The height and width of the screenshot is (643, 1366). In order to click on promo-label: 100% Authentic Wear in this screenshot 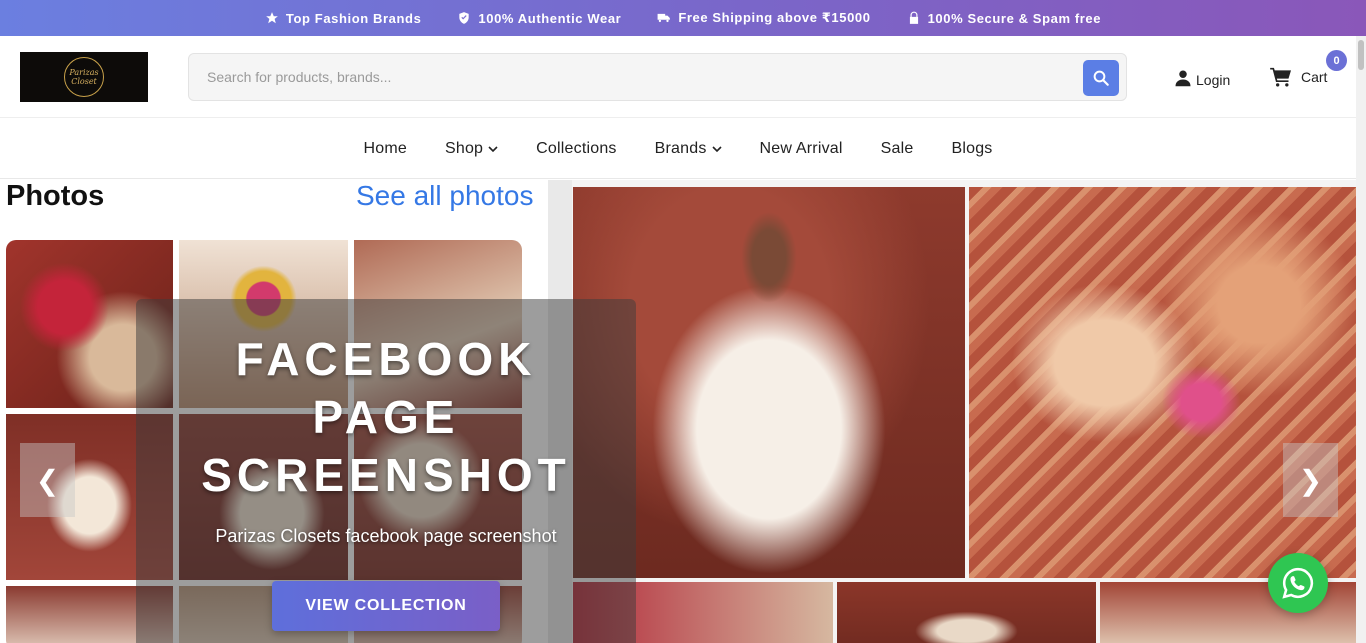, I will do `click(550, 18)`.